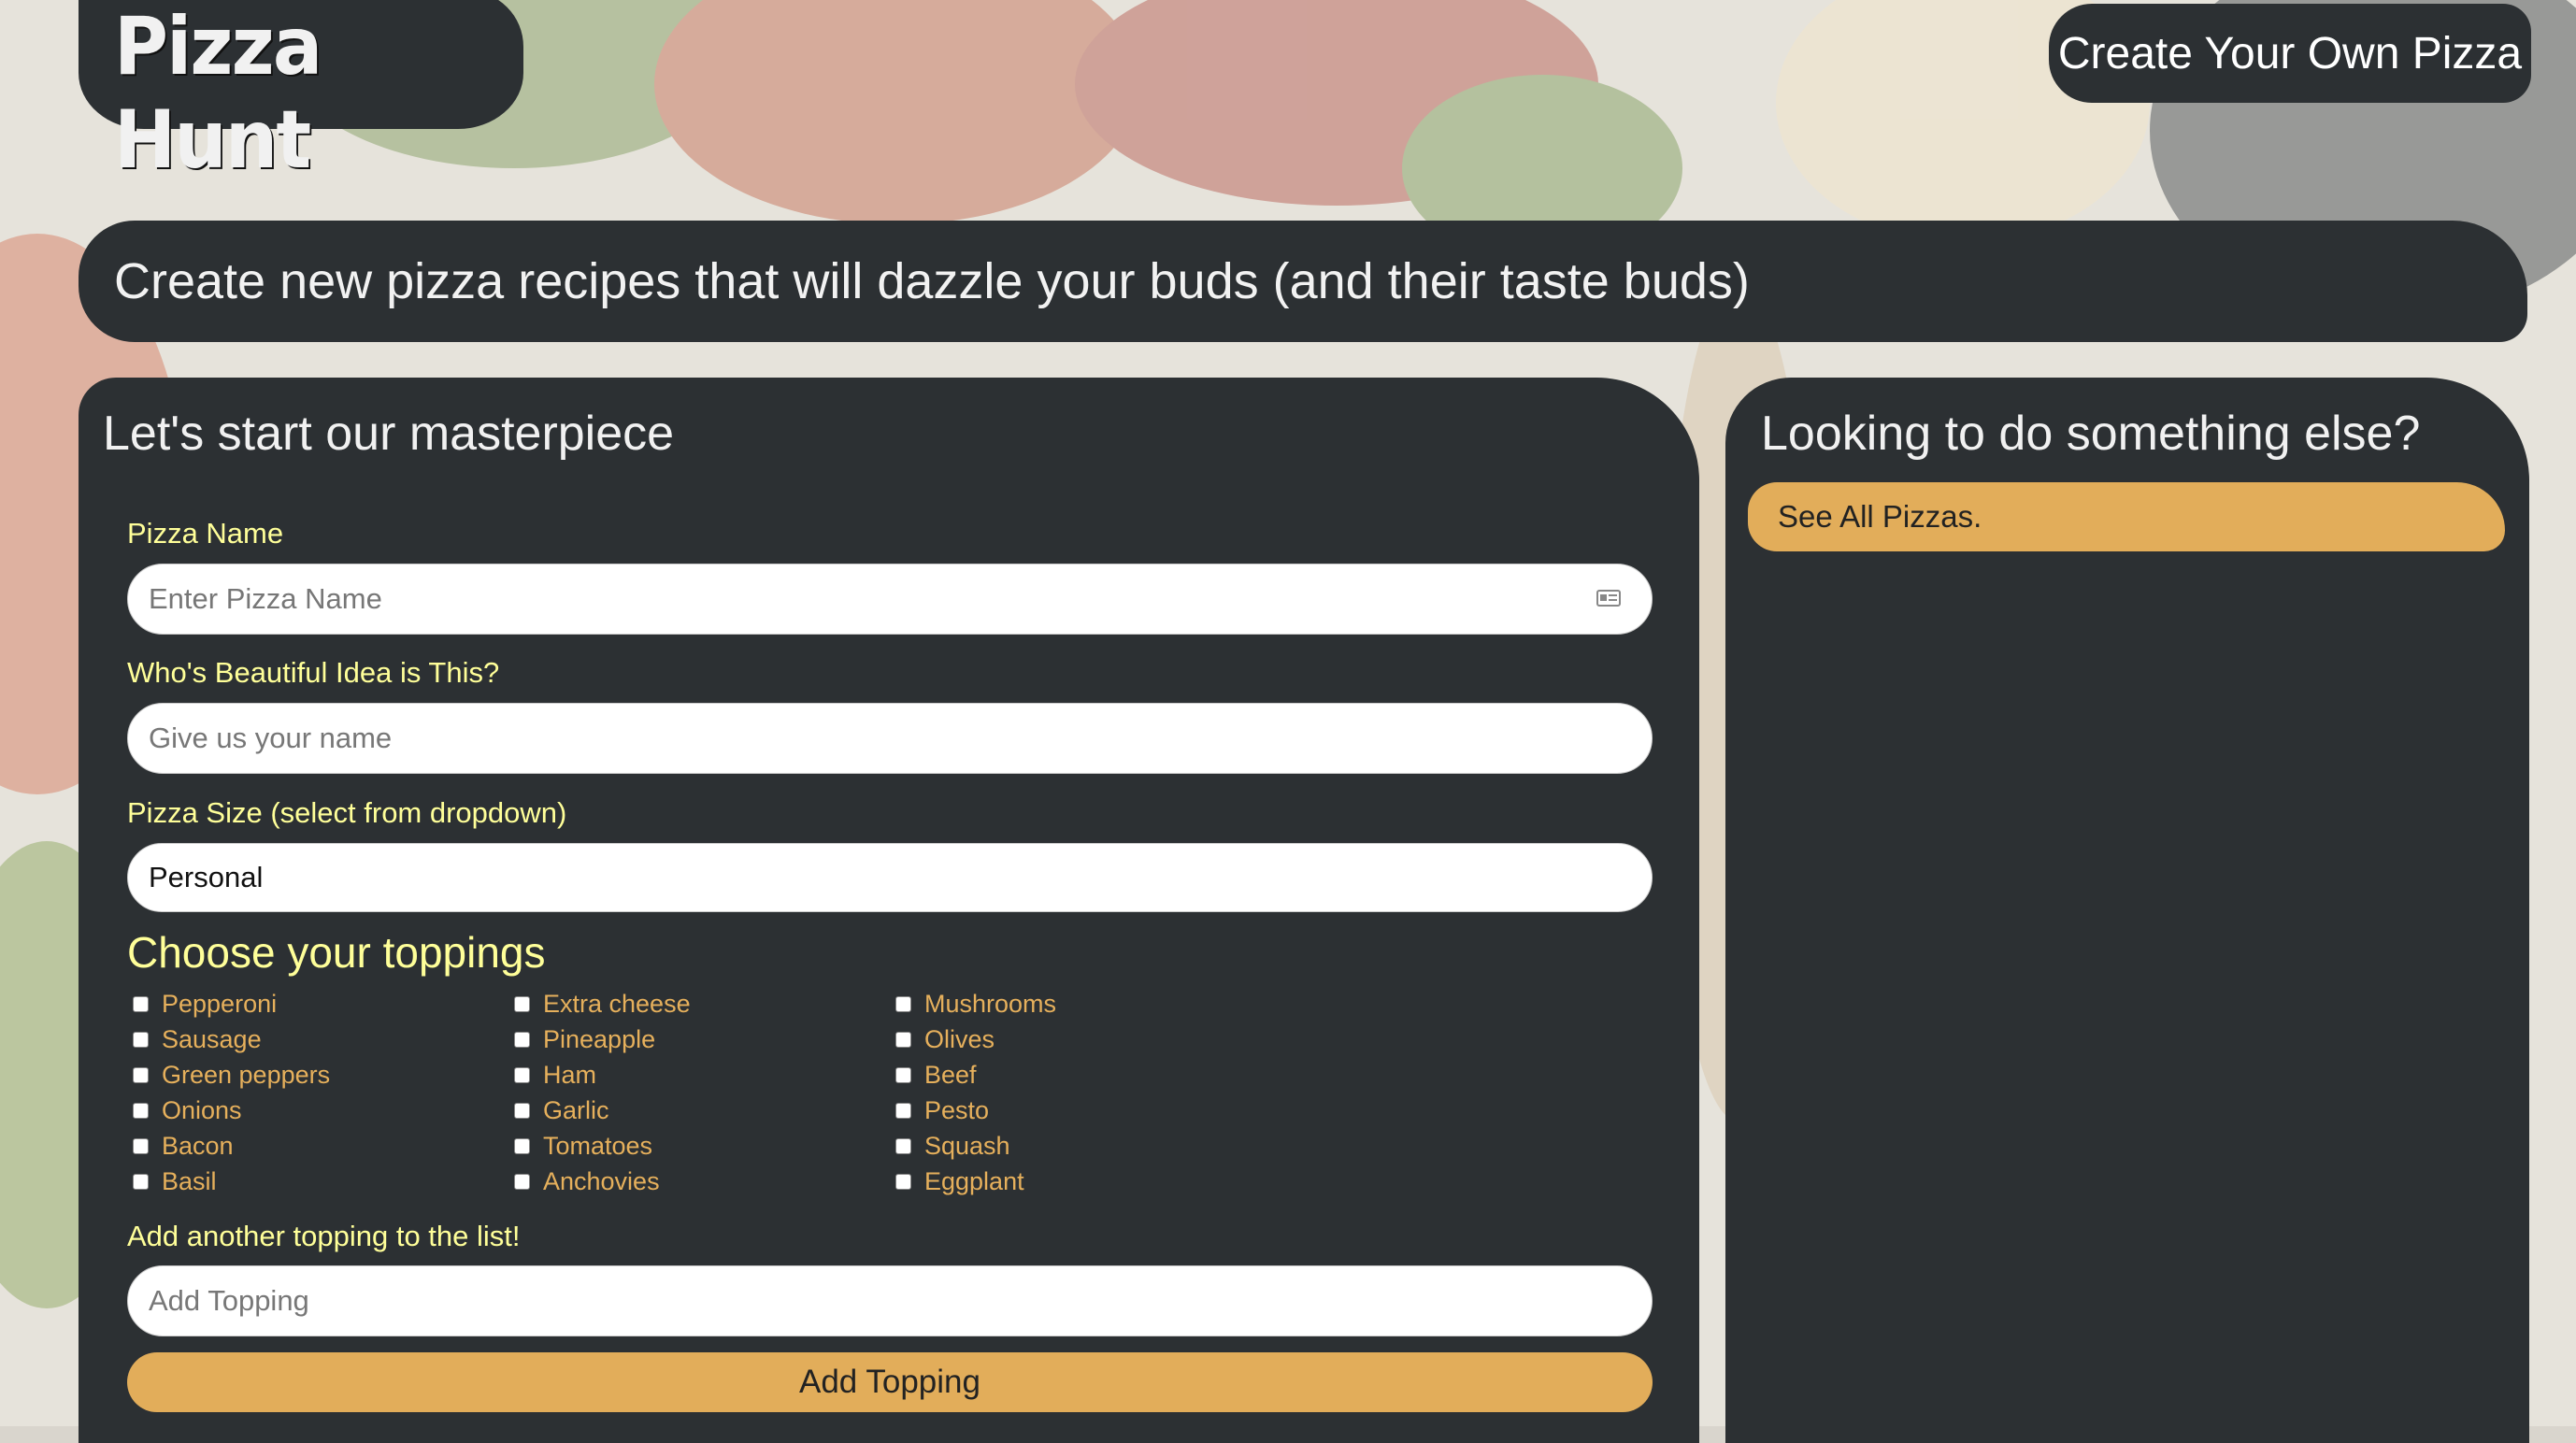  What do you see at coordinates (2290, 53) in the screenshot?
I see `create-your-own-pizza-button: Create Your Own Pizza` at bounding box center [2290, 53].